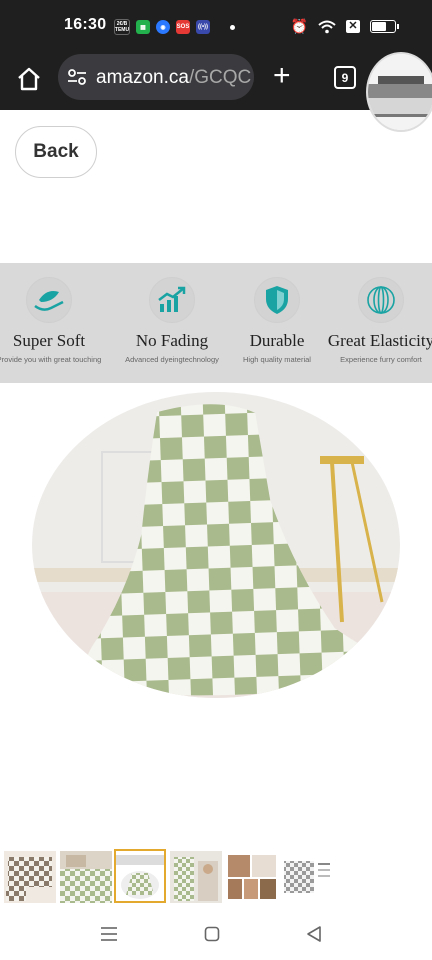  What do you see at coordinates (122, 27) in the screenshot?
I see `temu-app-icon: 2€/B TEMU` at bounding box center [122, 27].